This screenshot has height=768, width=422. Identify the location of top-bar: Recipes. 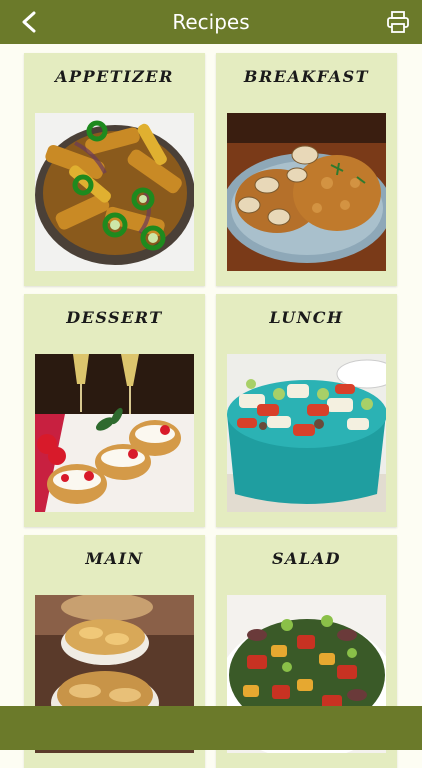
(211, 22).